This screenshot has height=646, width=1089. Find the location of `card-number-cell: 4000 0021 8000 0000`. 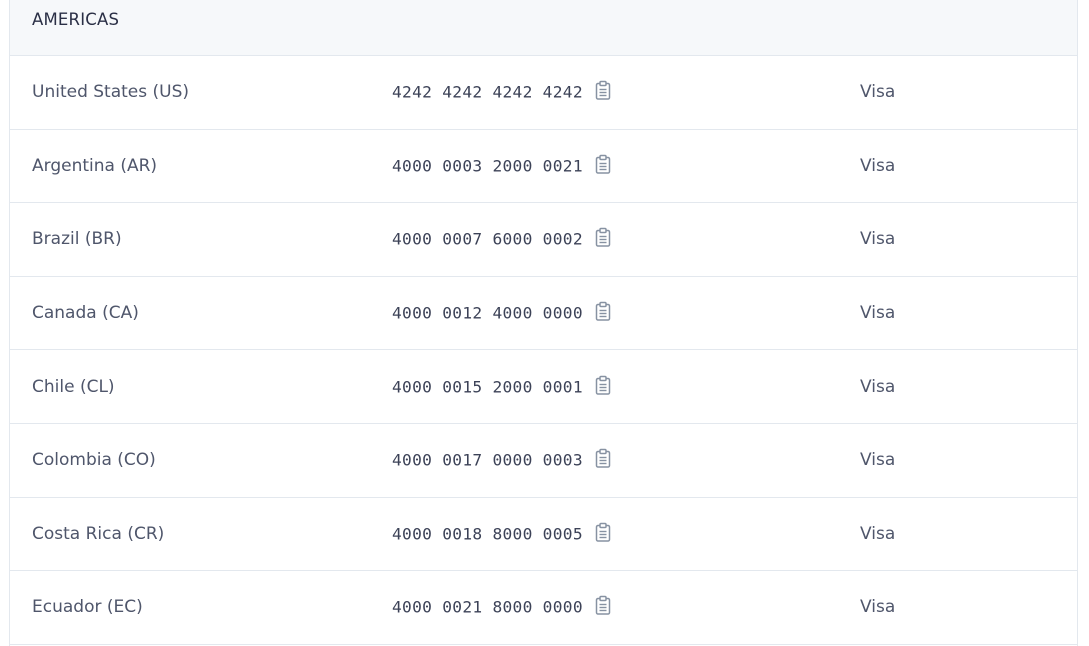

card-number-cell: 4000 0021 8000 0000 is located at coordinates (501, 606).